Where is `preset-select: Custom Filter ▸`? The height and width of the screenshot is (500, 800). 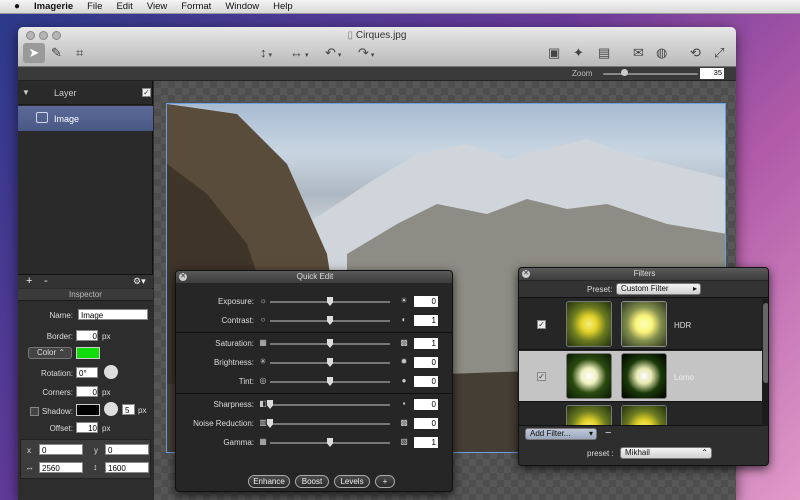 preset-select: Custom Filter ▸ is located at coordinates (658, 289).